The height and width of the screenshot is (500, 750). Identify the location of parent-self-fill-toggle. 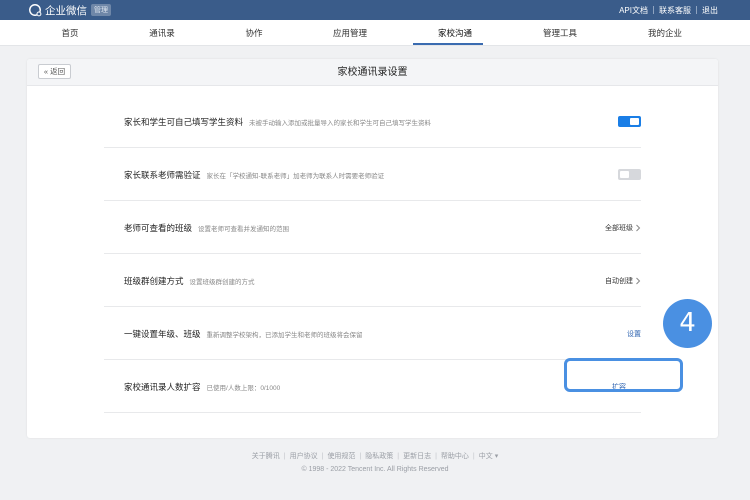
(629, 121).